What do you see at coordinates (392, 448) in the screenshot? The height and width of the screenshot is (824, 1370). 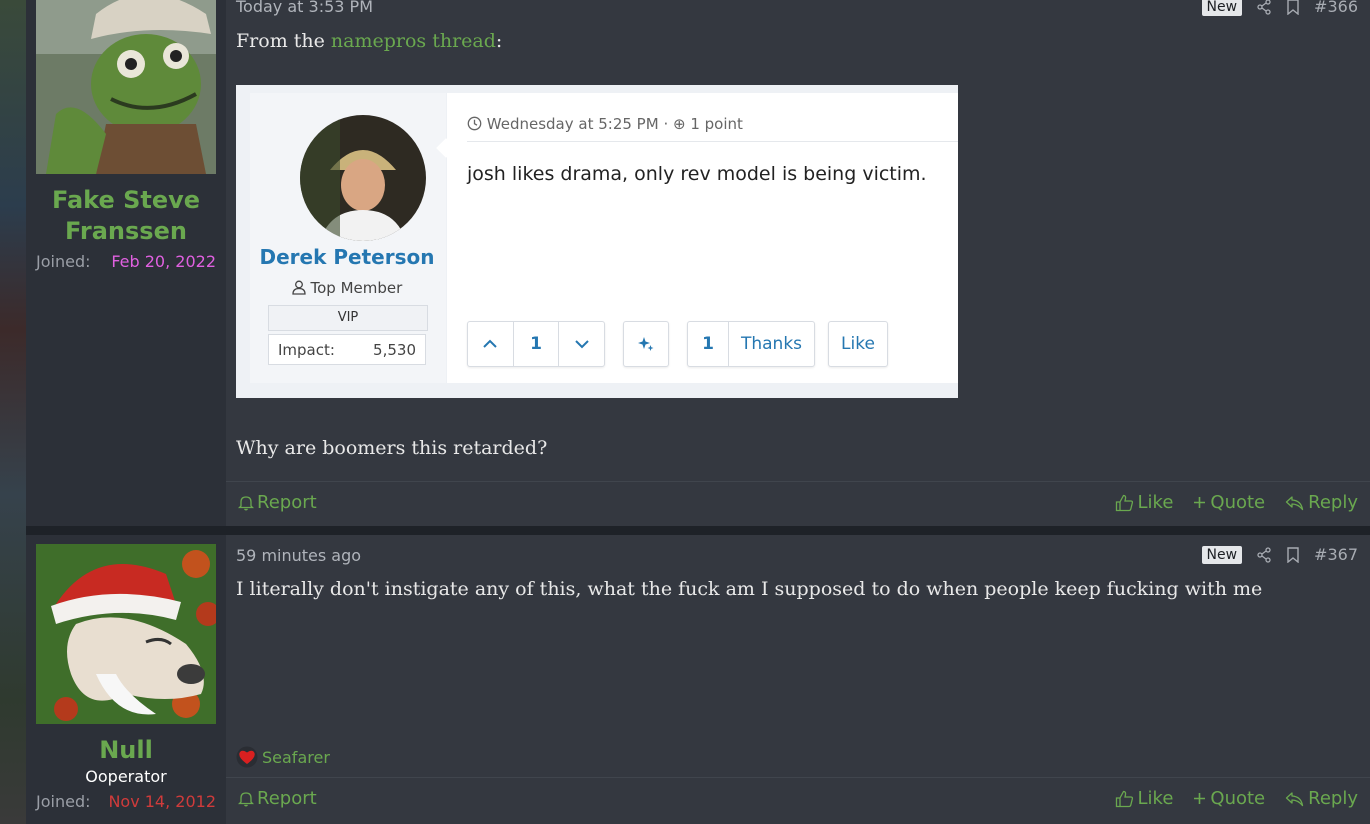 I see `post-body: Why are boomers this retarded?` at bounding box center [392, 448].